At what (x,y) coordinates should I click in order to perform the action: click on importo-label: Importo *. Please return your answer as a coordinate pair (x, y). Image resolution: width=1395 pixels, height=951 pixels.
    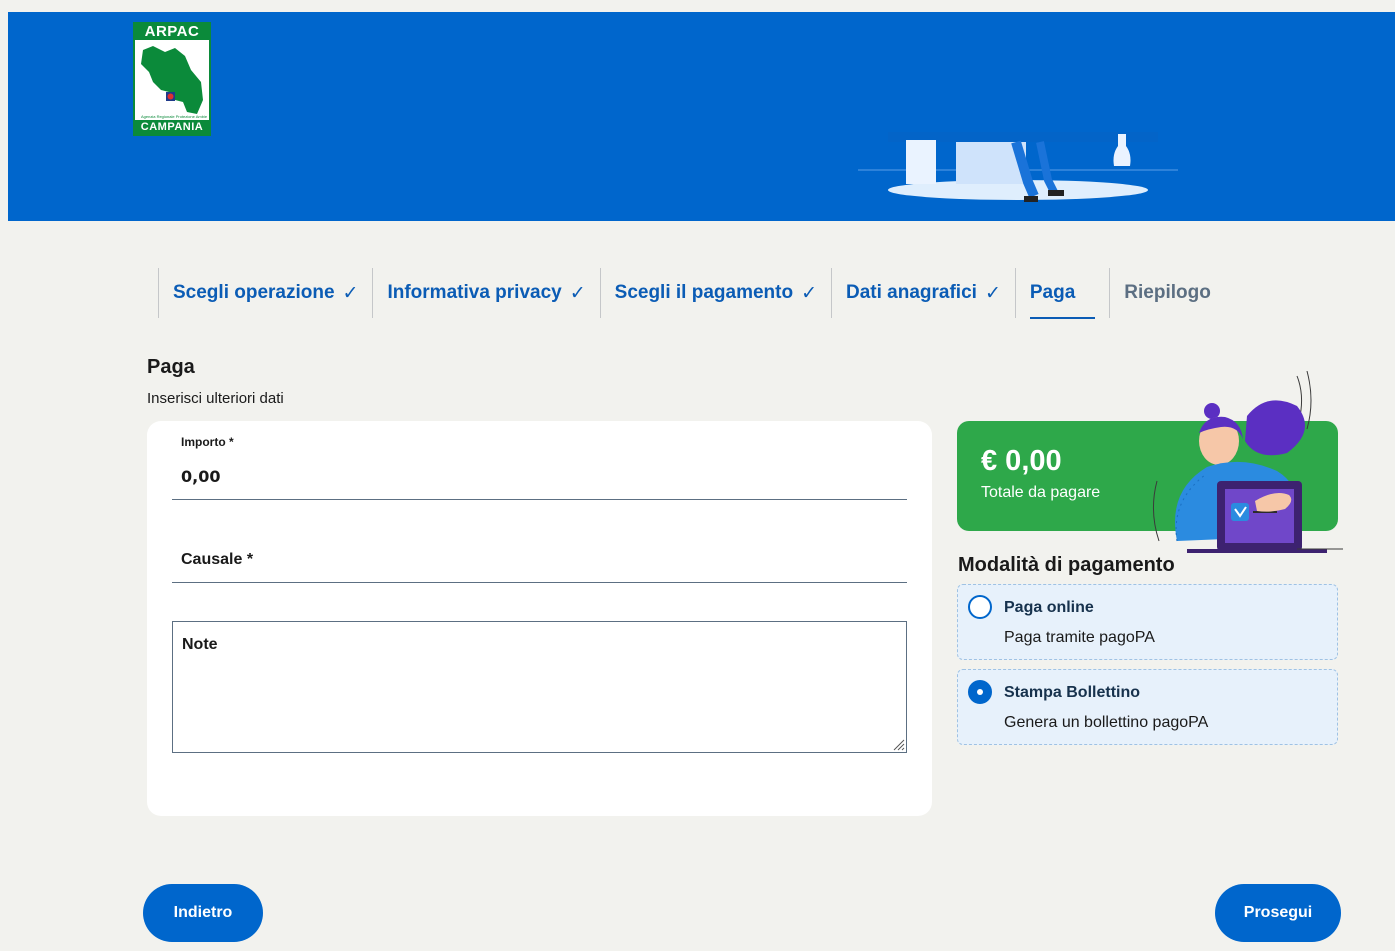
    Looking at the image, I should click on (207, 442).